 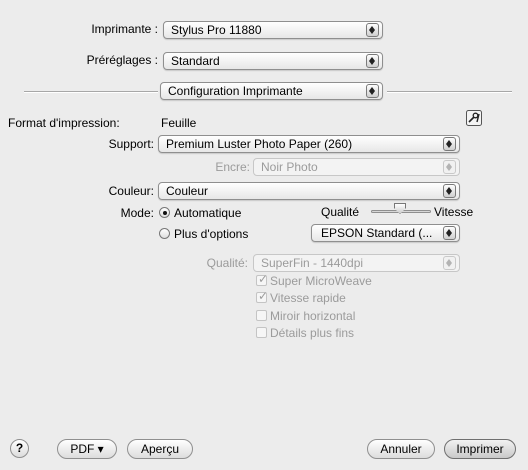 I want to click on slider-quality-label: Qualité, so click(x=340, y=212).